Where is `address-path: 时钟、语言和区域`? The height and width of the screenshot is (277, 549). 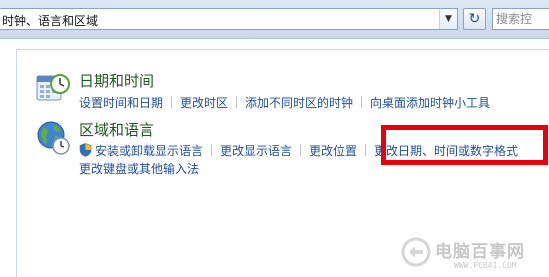 address-path: 时钟、语言和区域 is located at coordinates (50, 20).